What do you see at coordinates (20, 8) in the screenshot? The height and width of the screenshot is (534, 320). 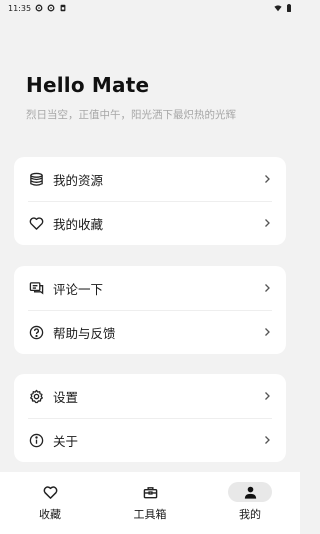 I see `status-time: 11:35` at bounding box center [20, 8].